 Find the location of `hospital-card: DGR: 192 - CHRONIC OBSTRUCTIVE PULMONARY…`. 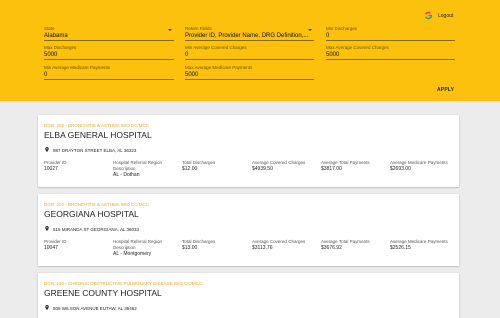

hospital-card: DGR: 192 - CHRONIC OBSTRUCTIVE PULMONARY… is located at coordinates (248, 295).